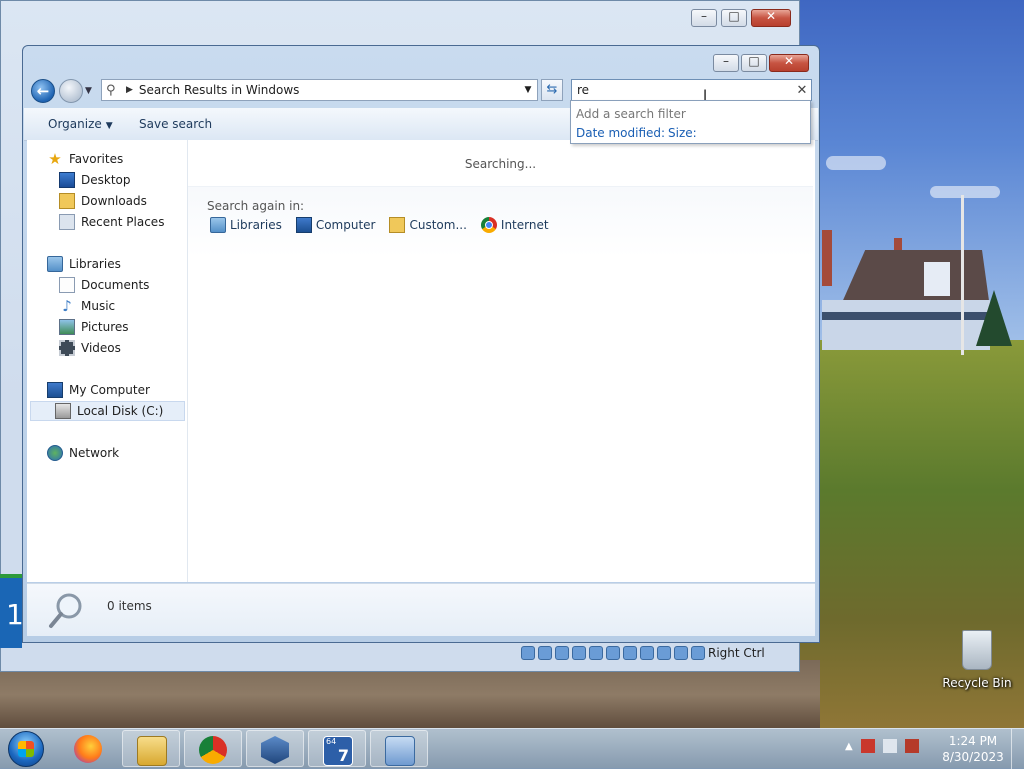 The height and width of the screenshot is (769, 1024). What do you see at coordinates (397, 225) in the screenshot?
I see `custom-folder-icon` at bounding box center [397, 225].